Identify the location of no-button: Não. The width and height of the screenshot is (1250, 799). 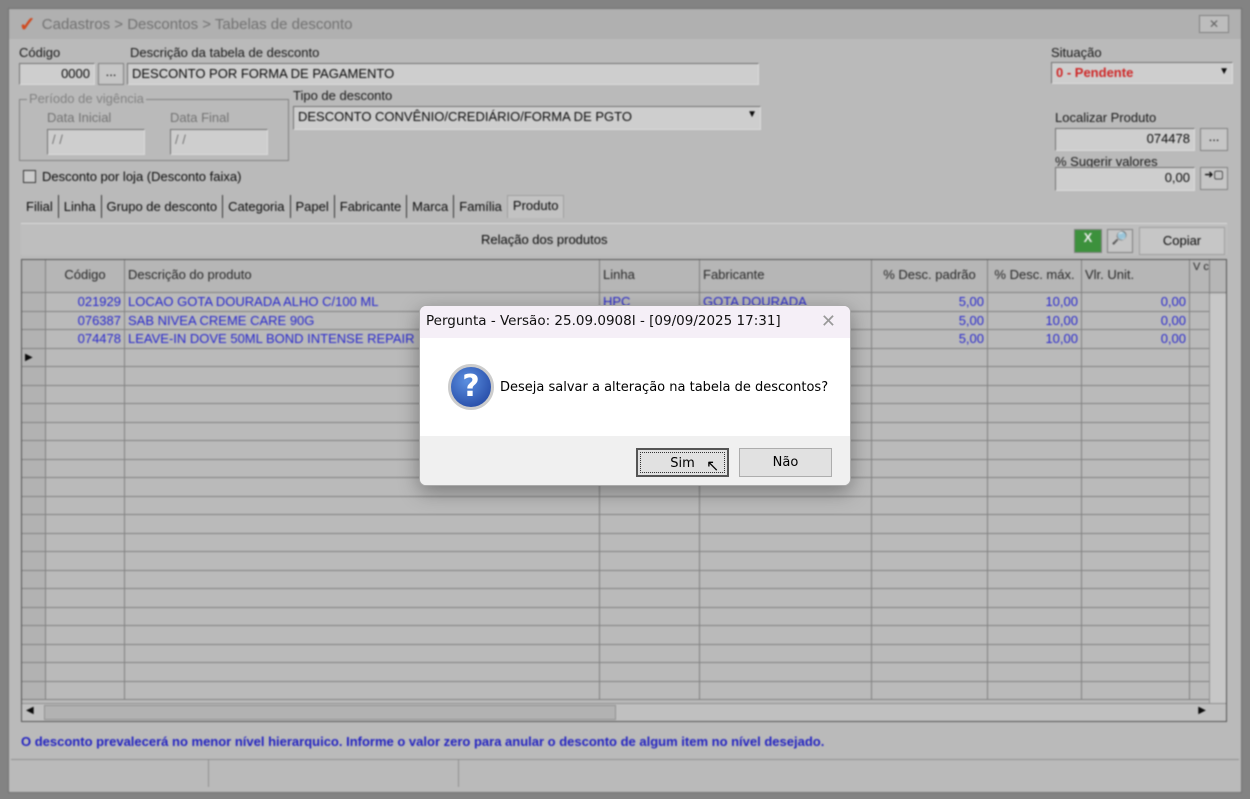
(785, 462).